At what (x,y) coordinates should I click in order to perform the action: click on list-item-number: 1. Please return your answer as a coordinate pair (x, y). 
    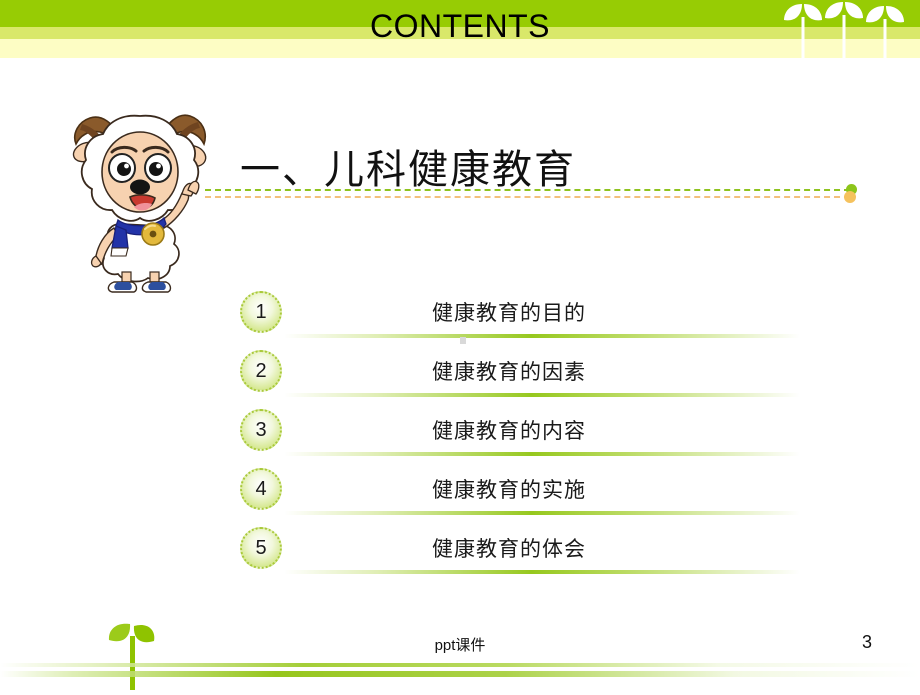
    Looking at the image, I should click on (261, 311).